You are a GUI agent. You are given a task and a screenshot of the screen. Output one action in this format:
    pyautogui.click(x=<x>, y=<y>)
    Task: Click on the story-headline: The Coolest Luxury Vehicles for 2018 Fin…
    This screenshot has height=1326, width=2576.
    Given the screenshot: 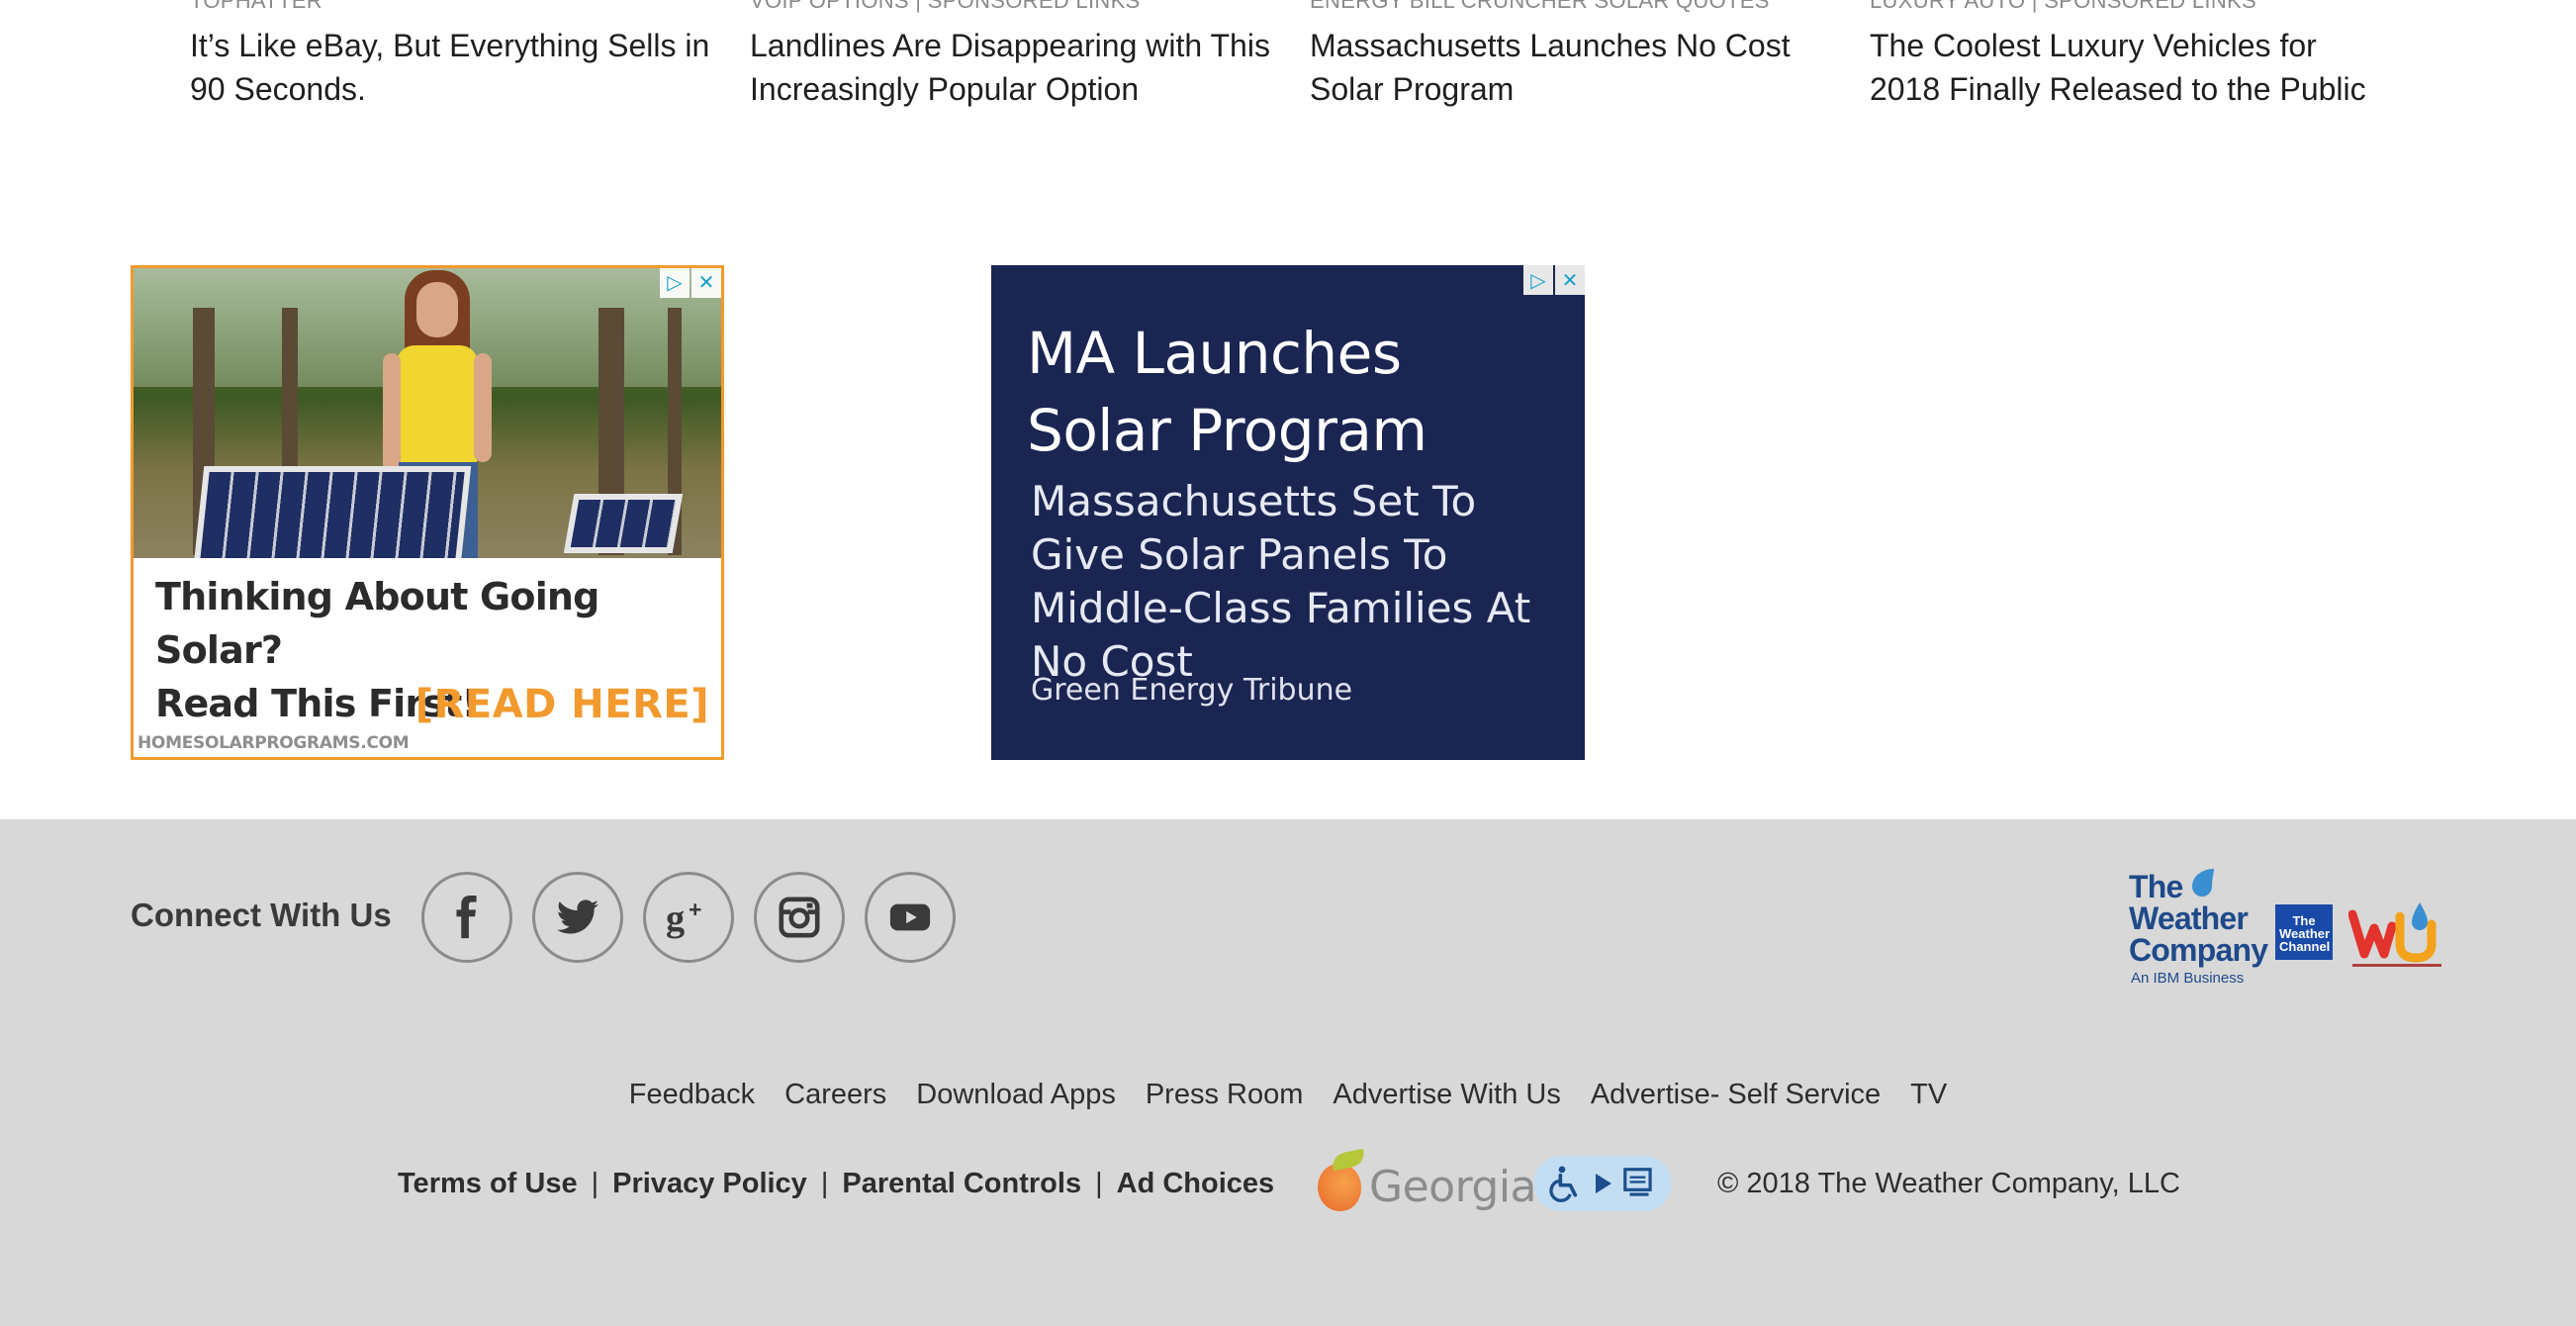 What is the action you would take?
    pyautogui.click(x=2132, y=67)
    